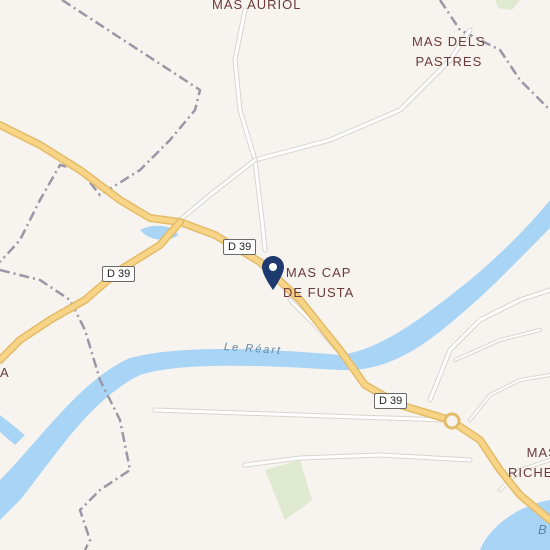  What do you see at coordinates (449, 51) in the screenshot?
I see `place-label-mas-dels-pastres: MAS DELS PASTRES` at bounding box center [449, 51].